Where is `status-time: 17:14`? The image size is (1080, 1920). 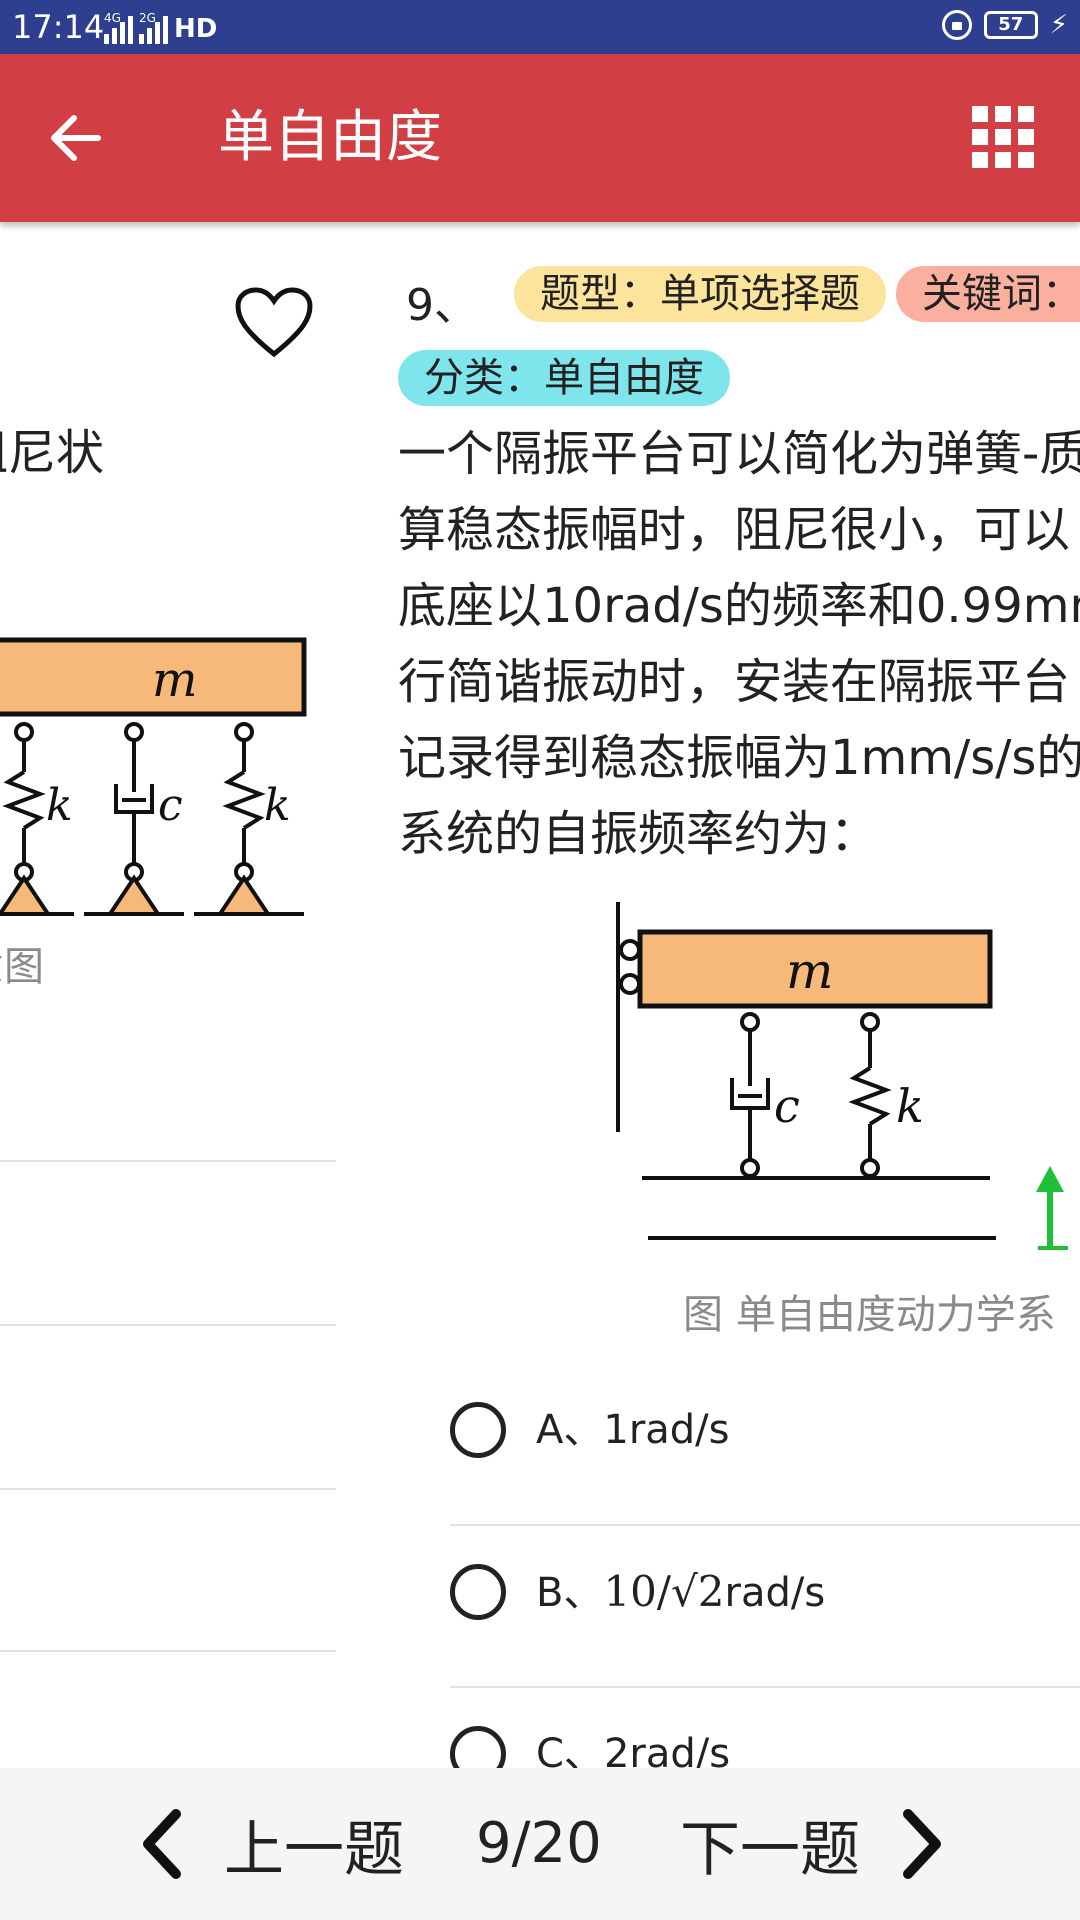
status-time: 17:14 is located at coordinates (58, 27).